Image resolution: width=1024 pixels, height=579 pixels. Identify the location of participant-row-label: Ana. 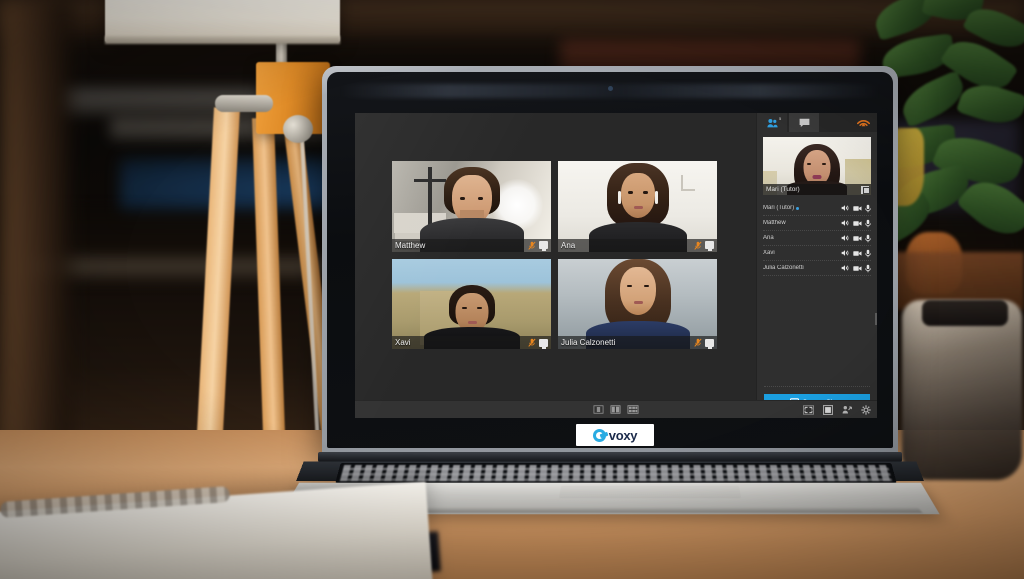
(802, 238).